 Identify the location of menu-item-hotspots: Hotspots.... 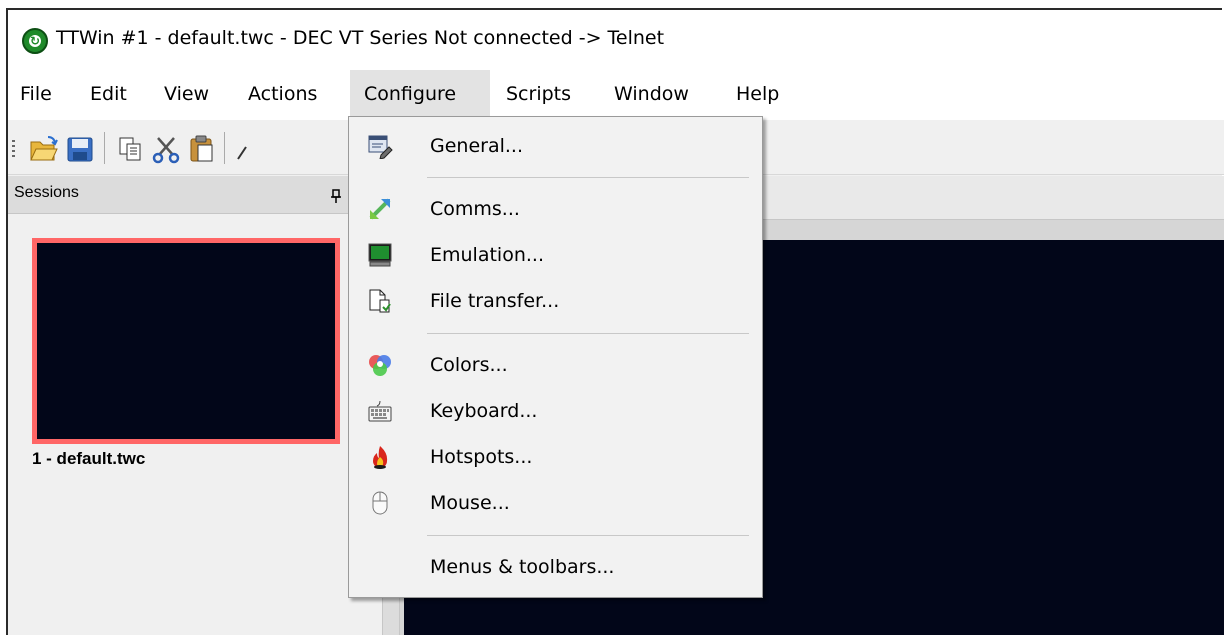
(555, 457).